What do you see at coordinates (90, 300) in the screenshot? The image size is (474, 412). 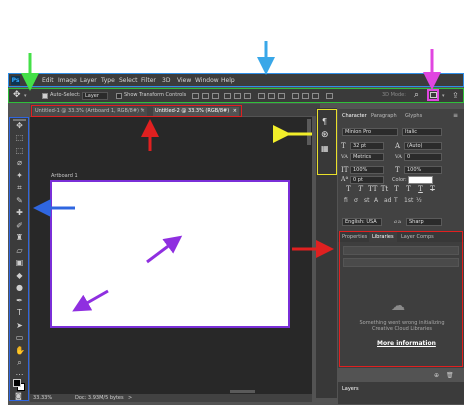 I see `arrow-purple-lower` at bounding box center [90, 300].